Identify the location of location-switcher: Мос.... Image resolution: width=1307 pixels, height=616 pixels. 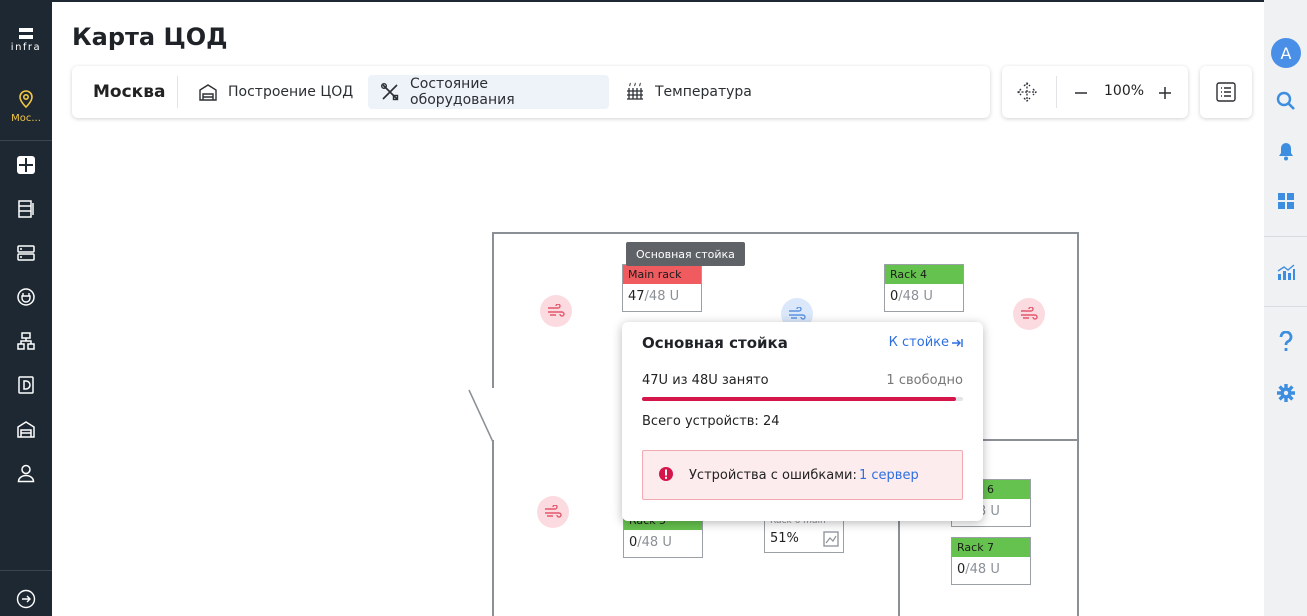
(26, 107).